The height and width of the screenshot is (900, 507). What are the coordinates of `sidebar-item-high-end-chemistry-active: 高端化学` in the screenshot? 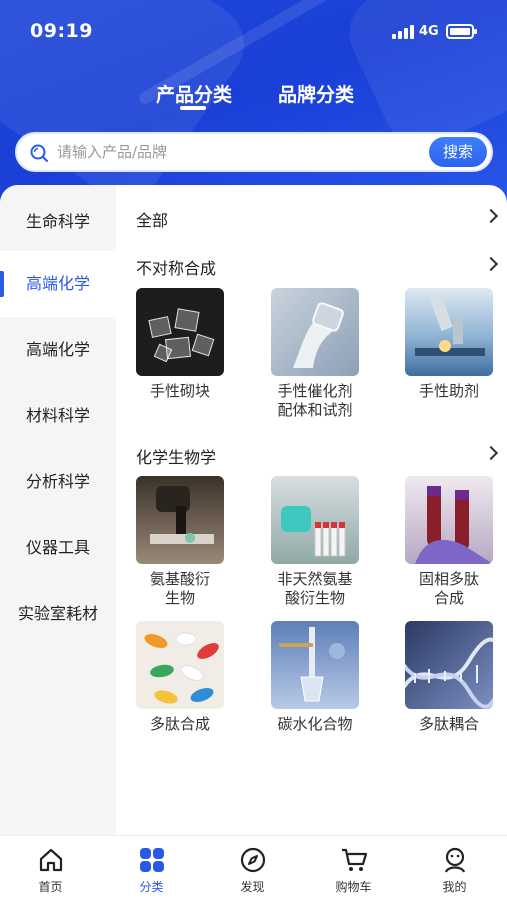 It's located at (58, 284).